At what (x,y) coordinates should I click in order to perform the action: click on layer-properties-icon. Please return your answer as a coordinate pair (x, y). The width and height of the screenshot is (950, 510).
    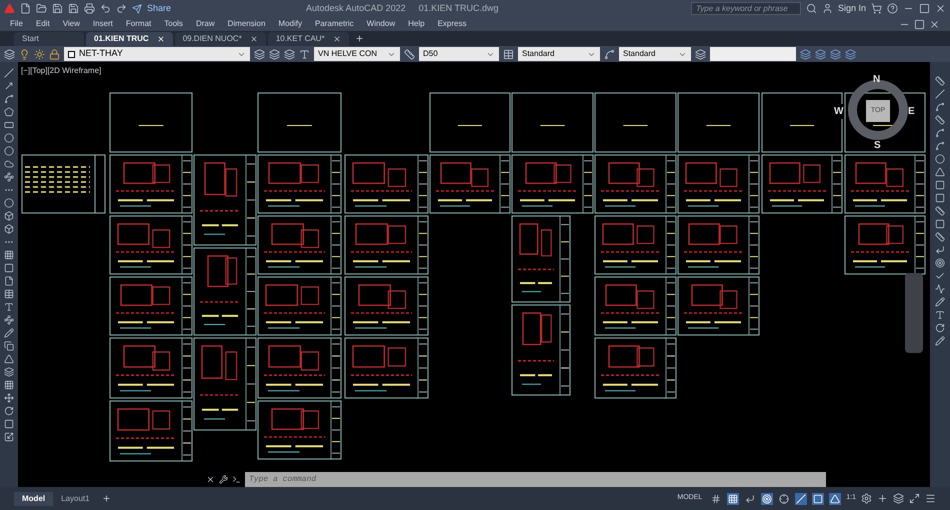
    Looking at the image, I should click on (9, 54).